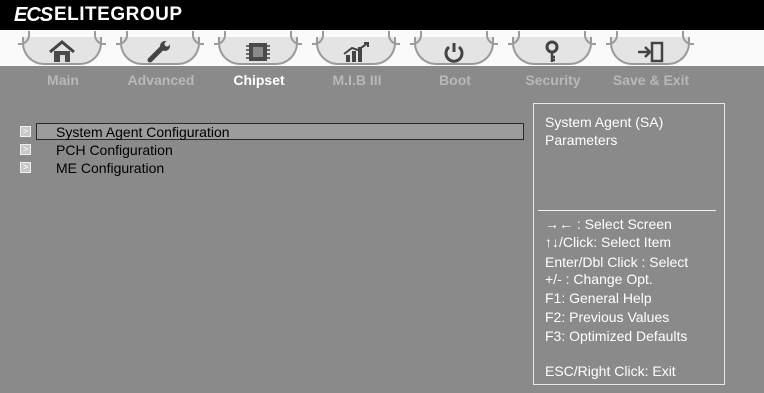  Describe the element at coordinates (607, 317) in the screenshot. I see `help-key-previous-values: F2: Previous Values` at that location.